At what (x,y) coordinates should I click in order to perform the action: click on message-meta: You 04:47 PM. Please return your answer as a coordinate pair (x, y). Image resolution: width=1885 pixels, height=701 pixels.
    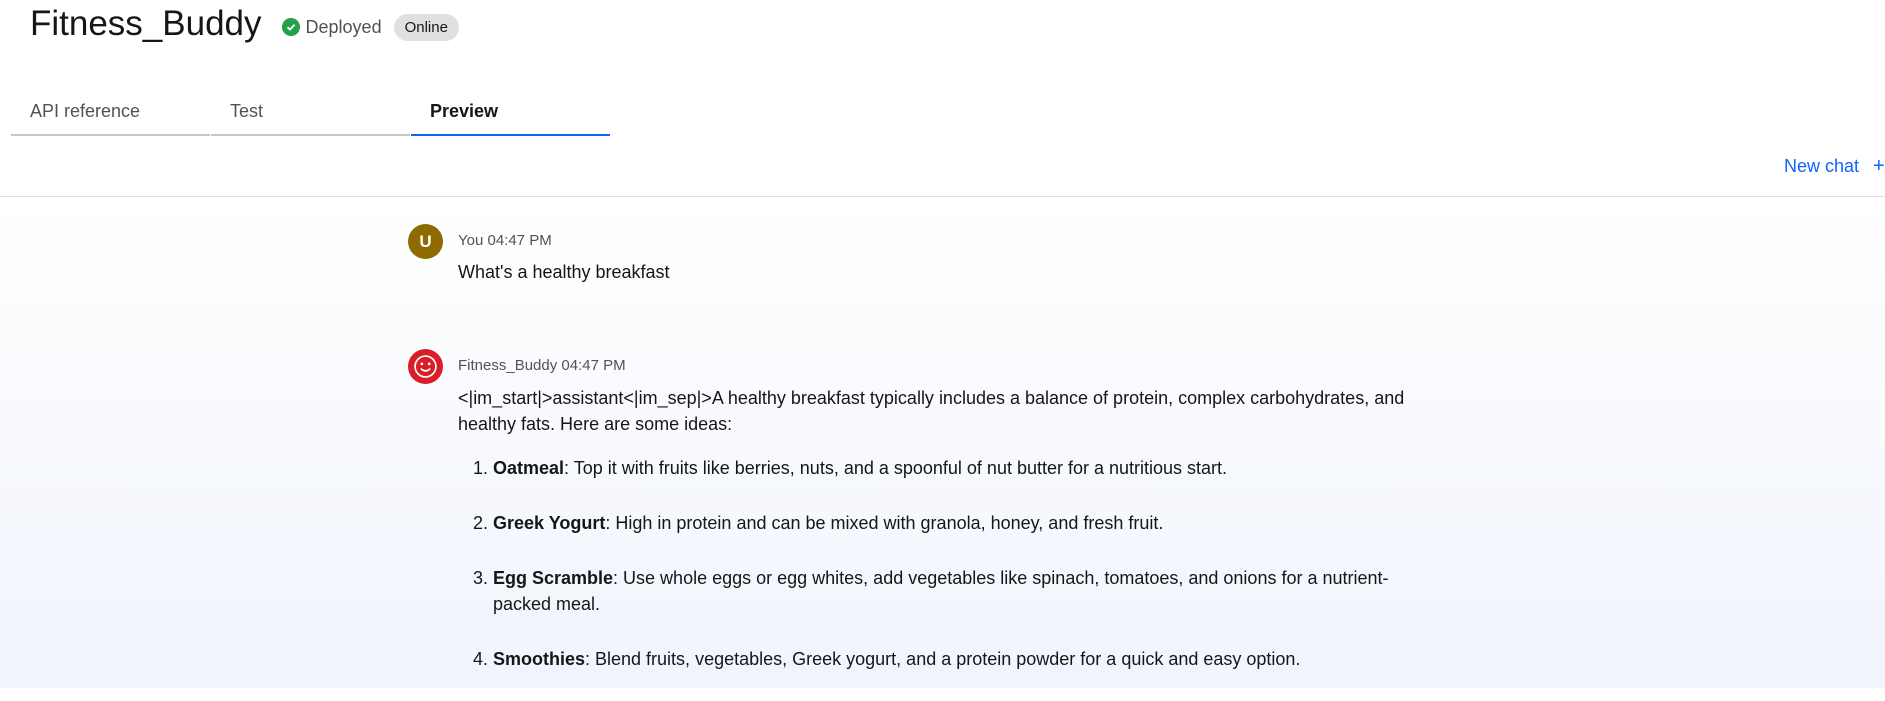
    Looking at the image, I should click on (505, 240).